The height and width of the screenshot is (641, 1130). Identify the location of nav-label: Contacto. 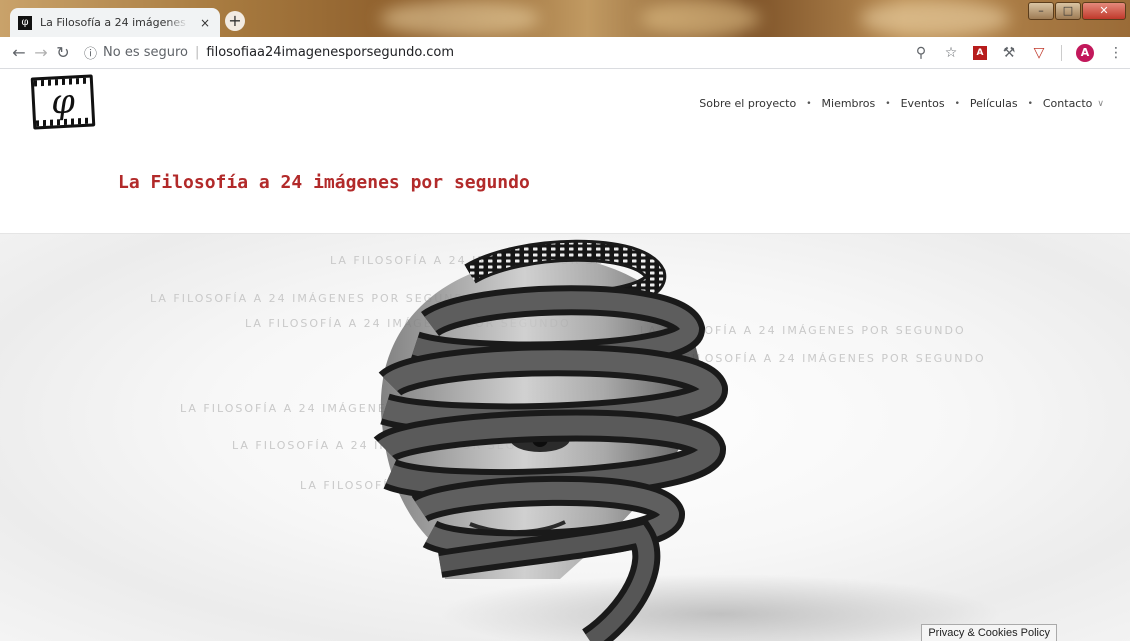
(1067, 103).